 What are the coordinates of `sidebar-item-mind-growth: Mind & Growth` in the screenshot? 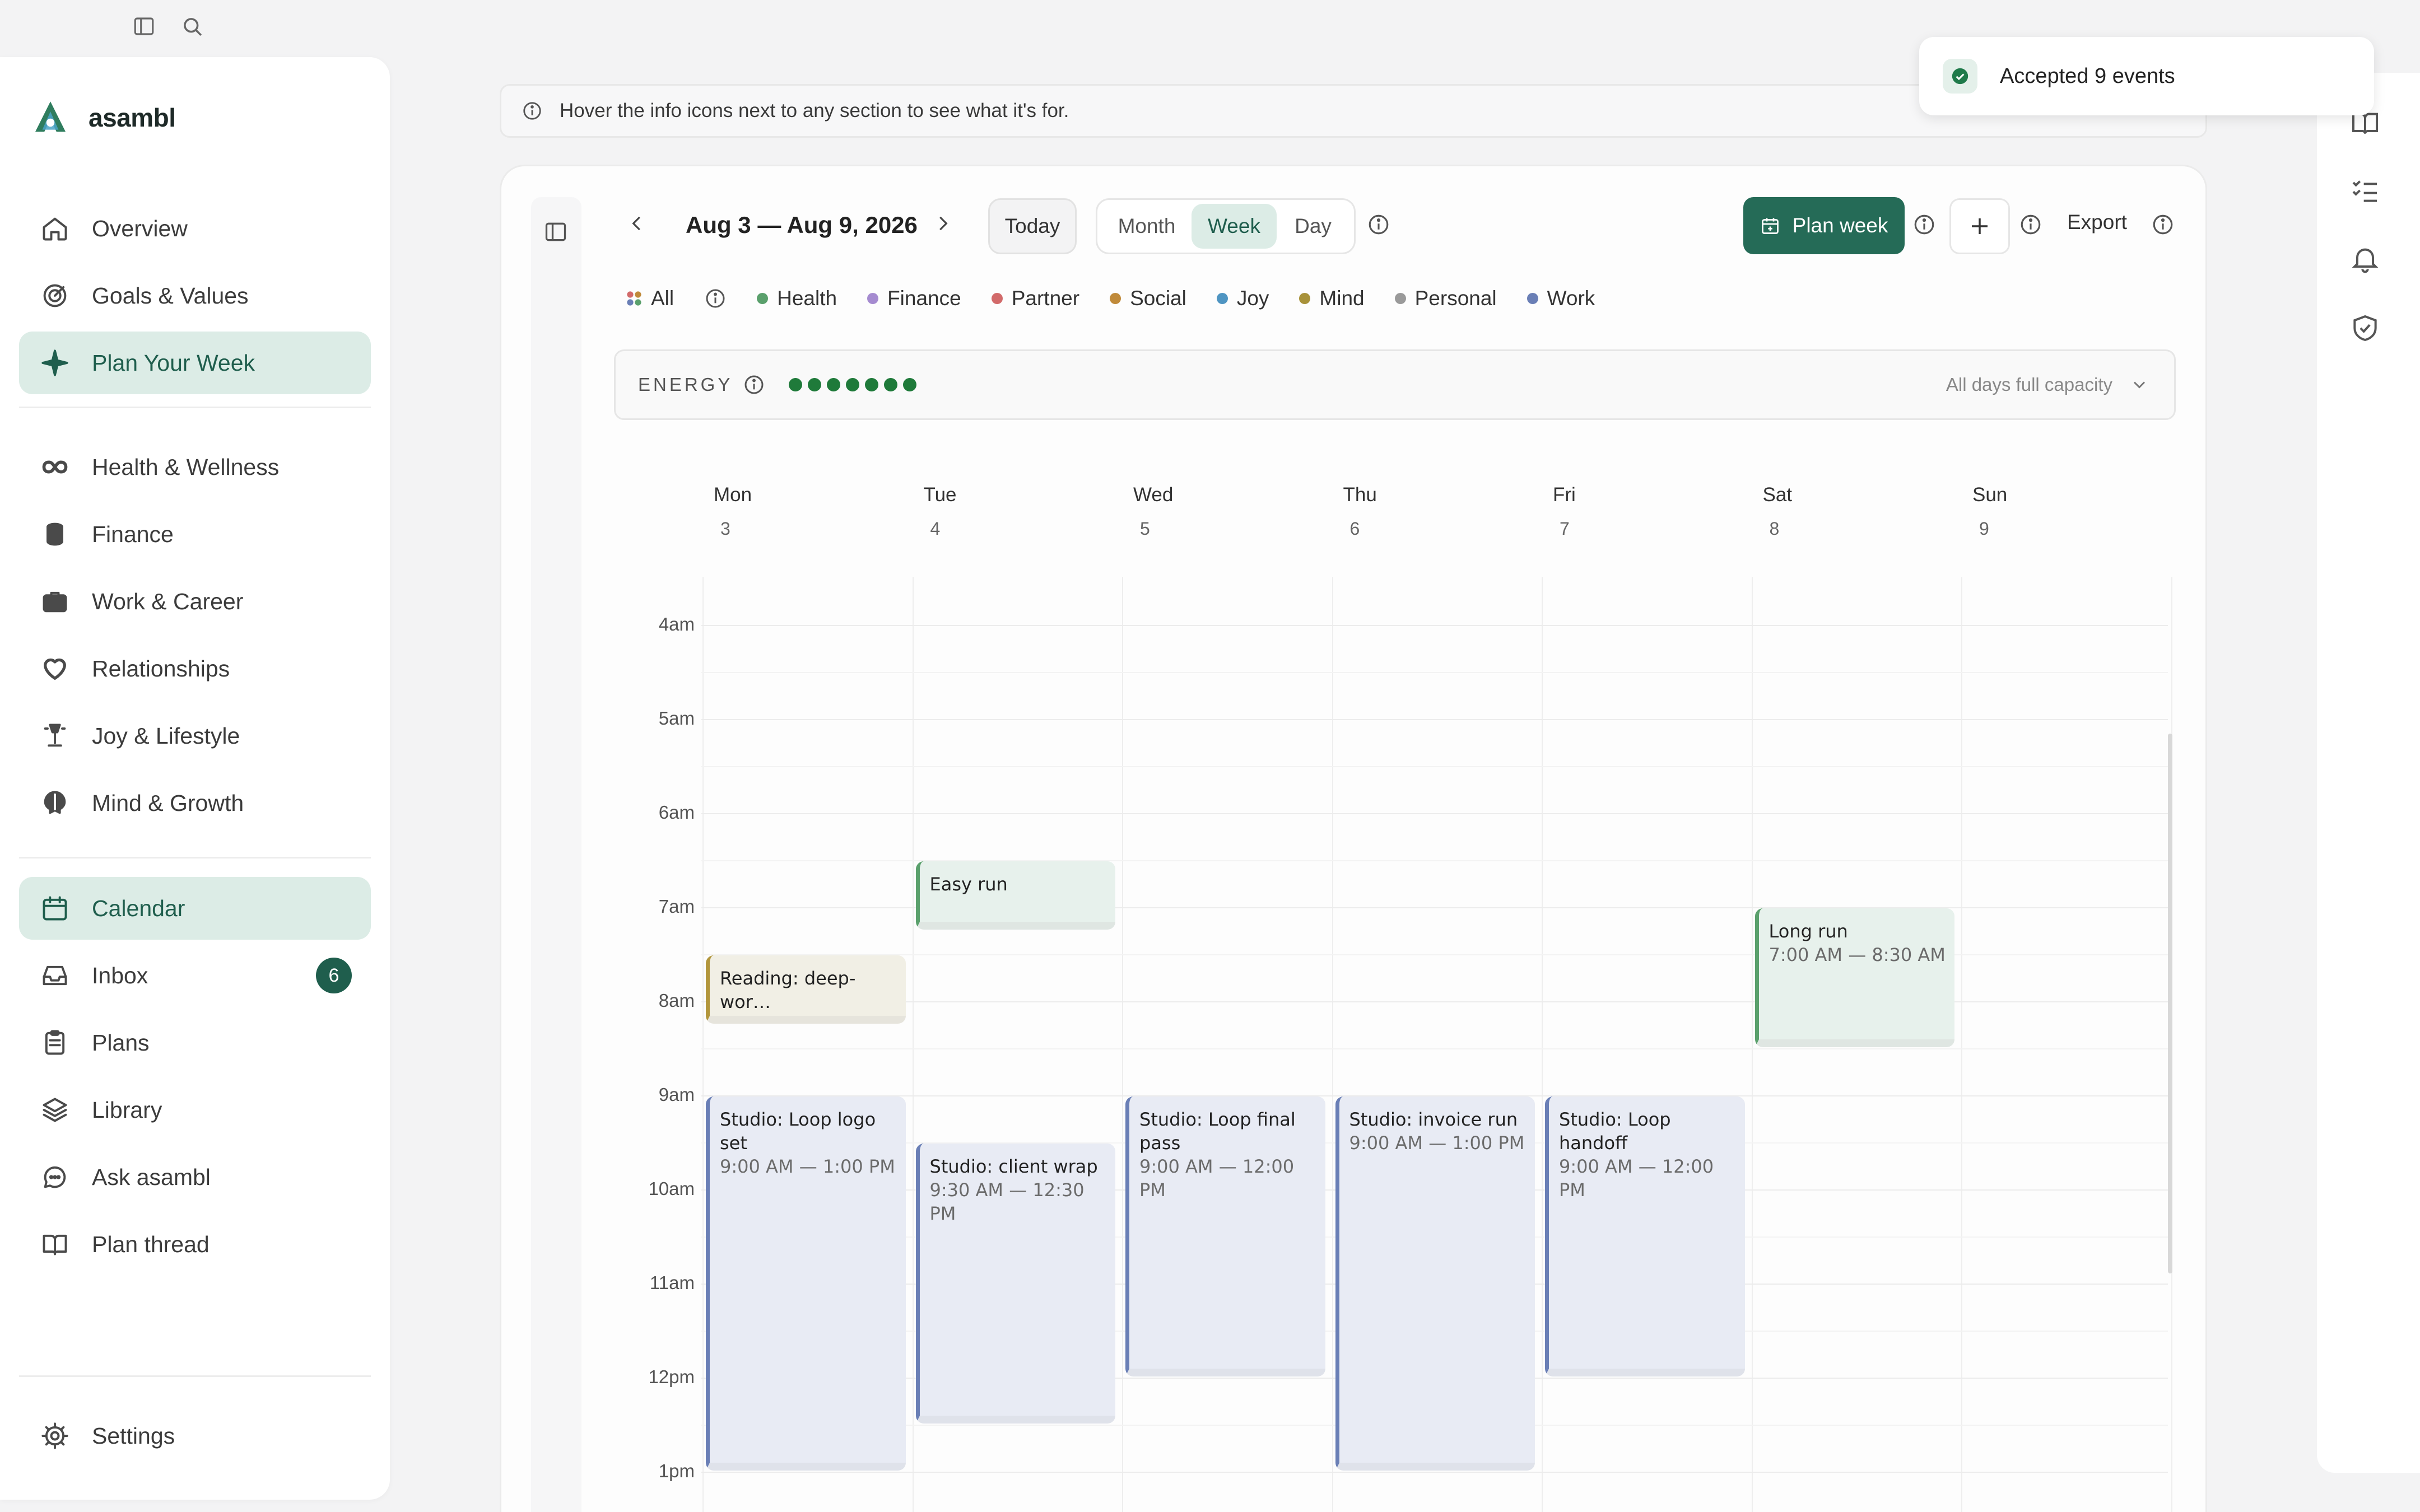 It's located at (195, 803).